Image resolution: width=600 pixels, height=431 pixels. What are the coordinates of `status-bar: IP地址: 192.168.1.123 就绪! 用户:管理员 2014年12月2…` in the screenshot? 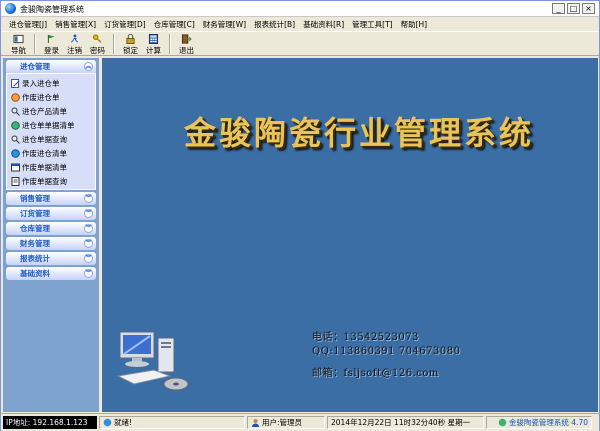 It's located at (300, 422).